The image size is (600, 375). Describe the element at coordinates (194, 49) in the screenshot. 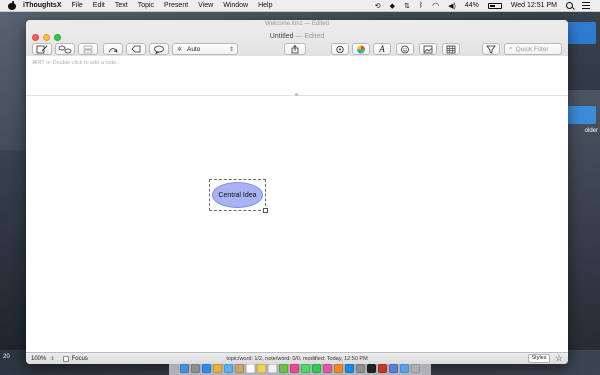

I see `layout-select-value: Auto` at that location.